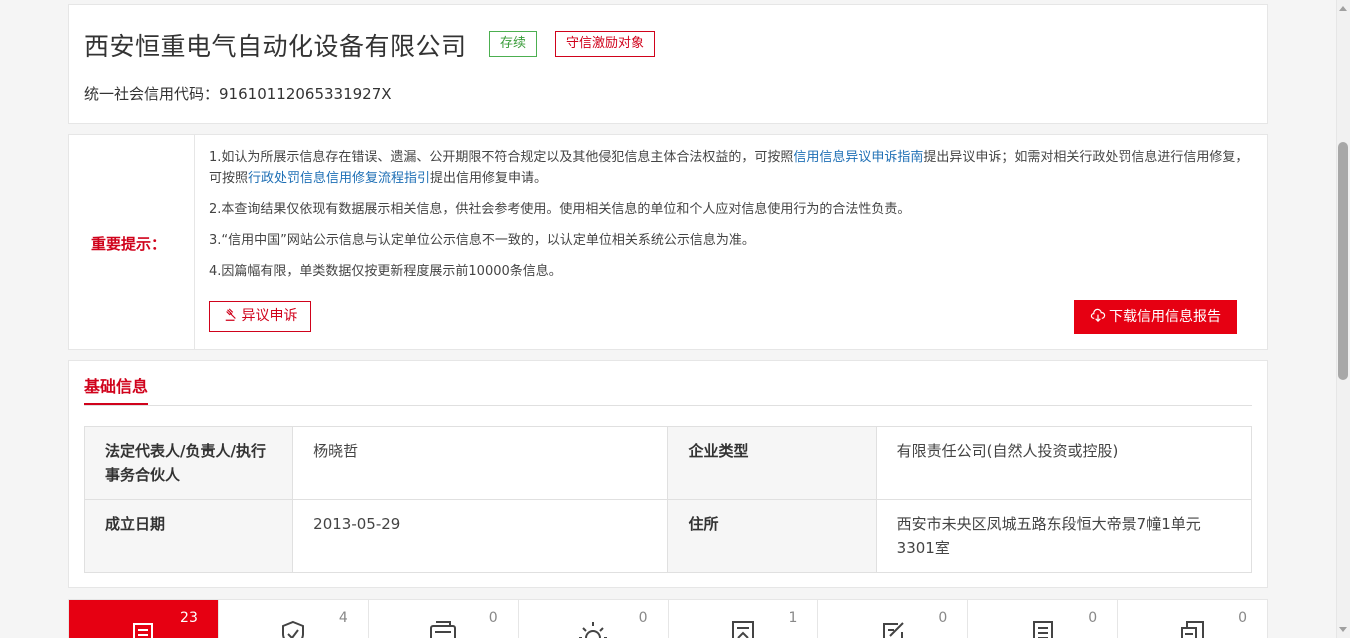 This screenshot has width=1350, height=638. What do you see at coordinates (275, 46) in the screenshot?
I see `company-name: 西安恒重电气自动化设备有限公司` at bounding box center [275, 46].